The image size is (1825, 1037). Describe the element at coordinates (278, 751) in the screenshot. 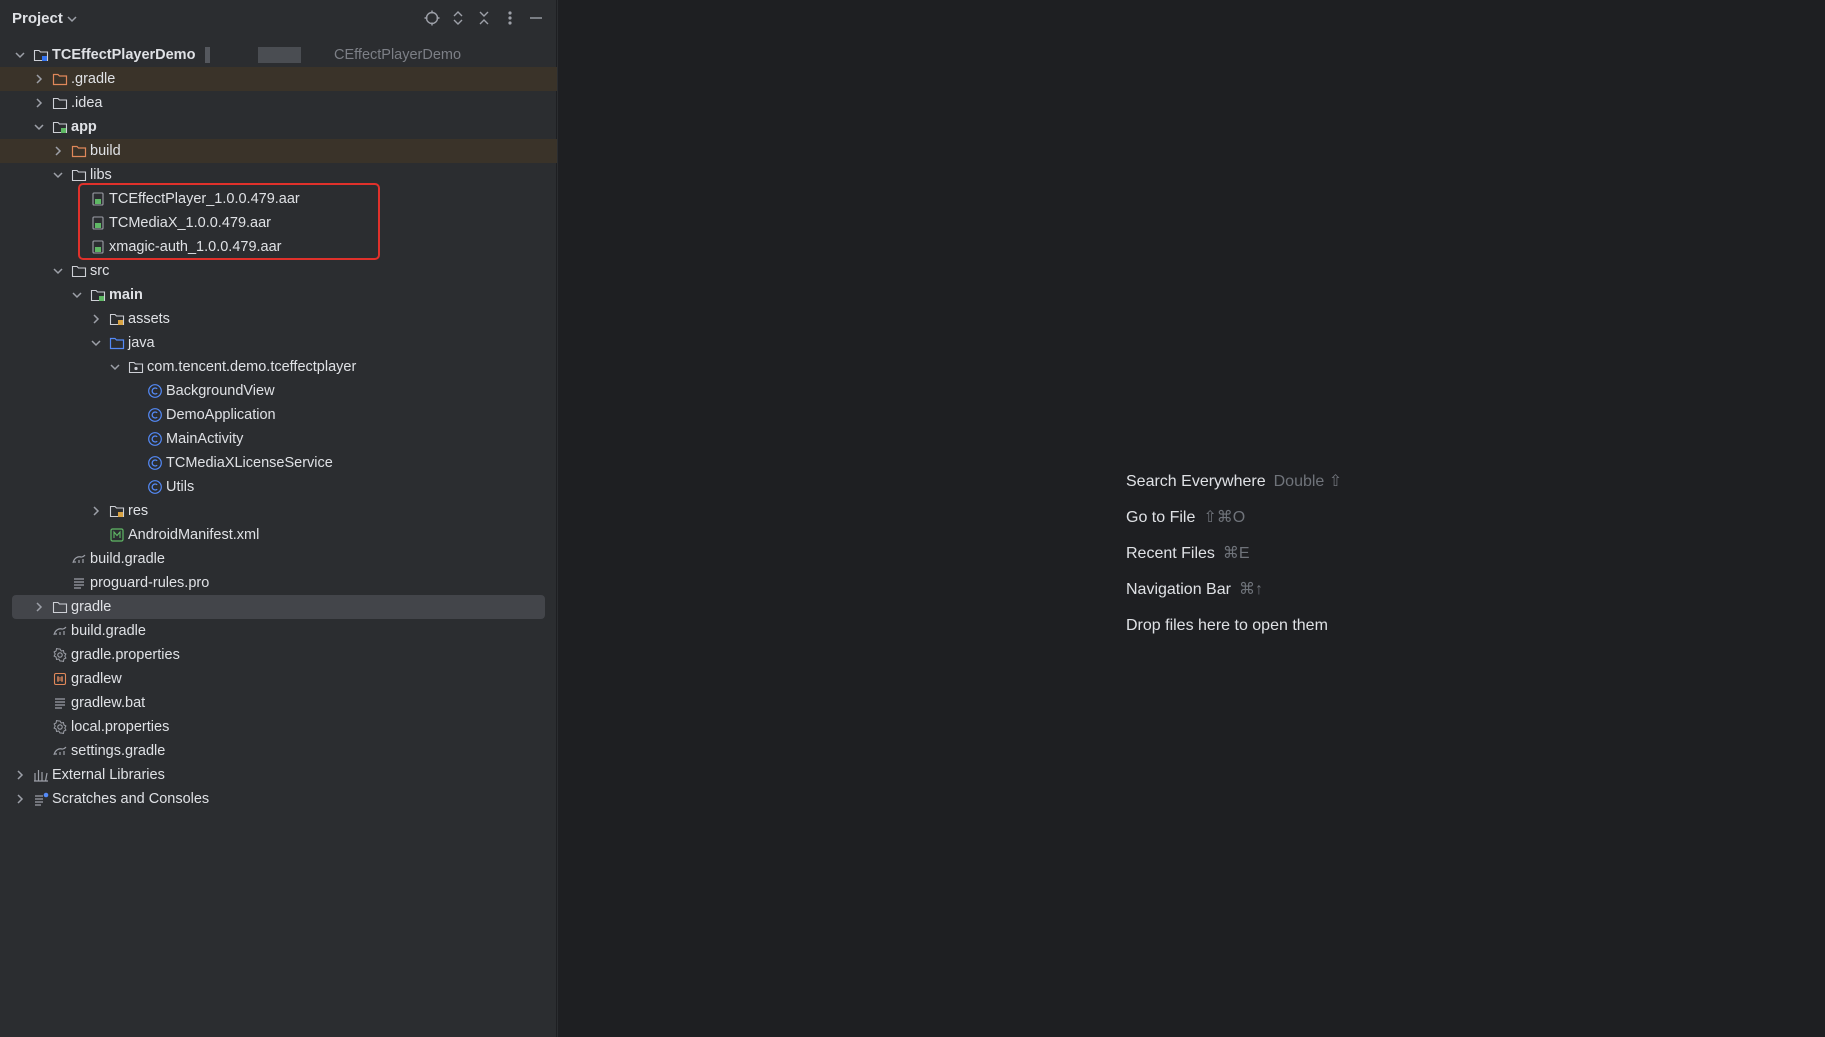

I see `tree-item-settings-gradle: settings.gradle` at that location.